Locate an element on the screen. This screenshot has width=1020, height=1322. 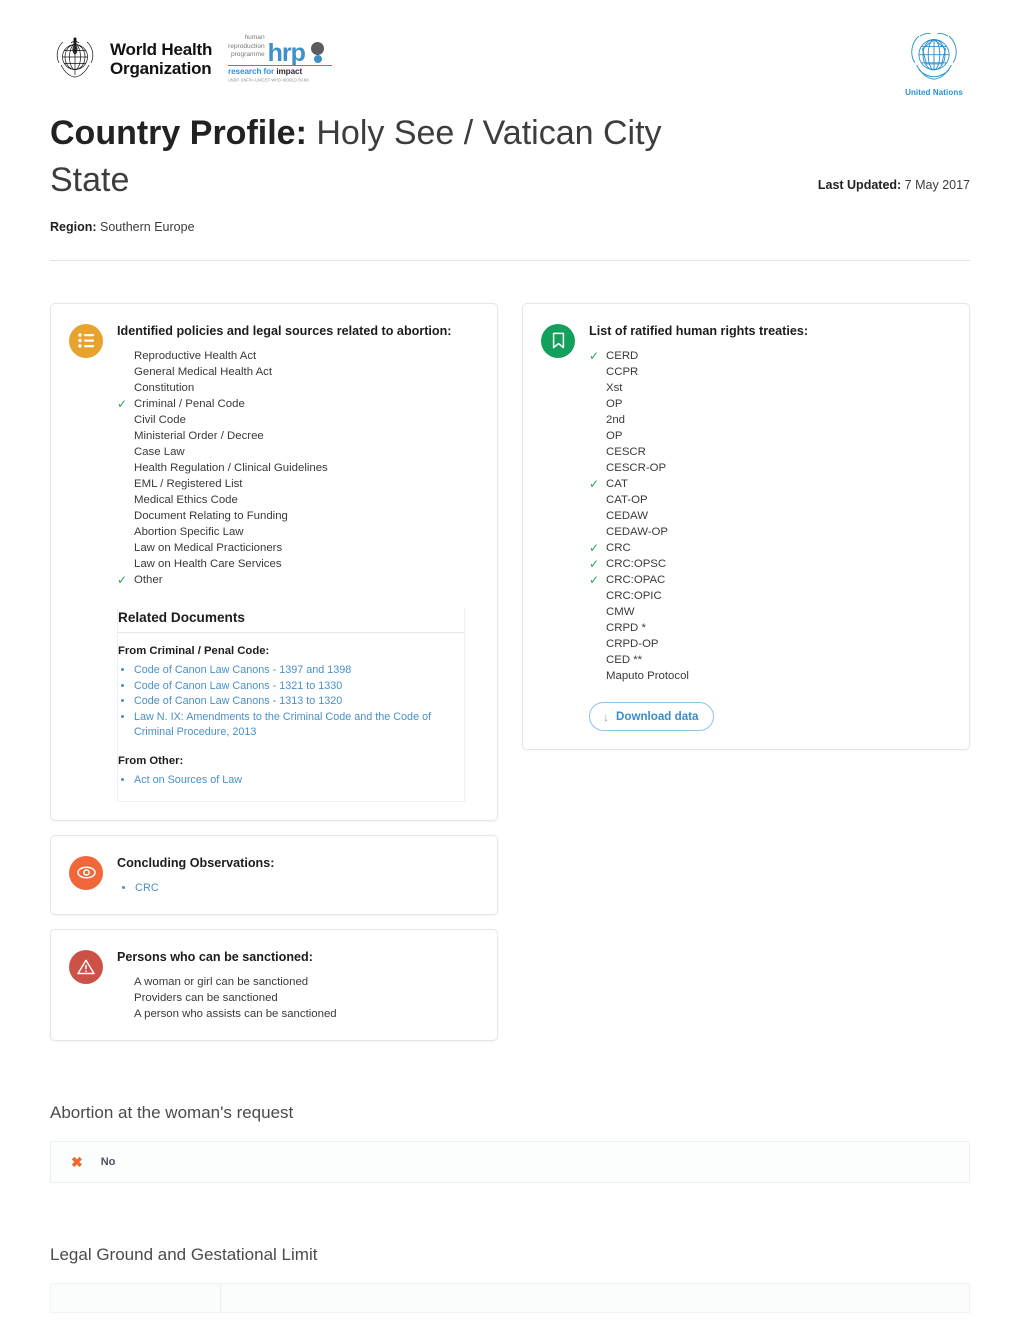
hrp-word-reproduction: reproduction is located at coordinates (246, 46).